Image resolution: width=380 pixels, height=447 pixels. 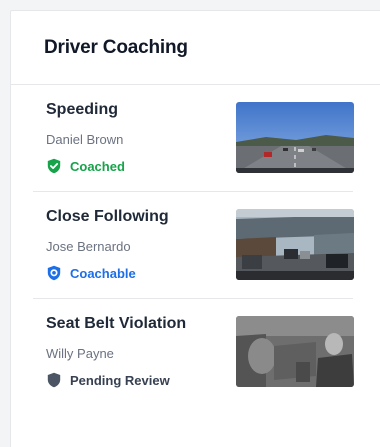 I want to click on highway-dashcam-thumbnail, so click(x=295, y=137).